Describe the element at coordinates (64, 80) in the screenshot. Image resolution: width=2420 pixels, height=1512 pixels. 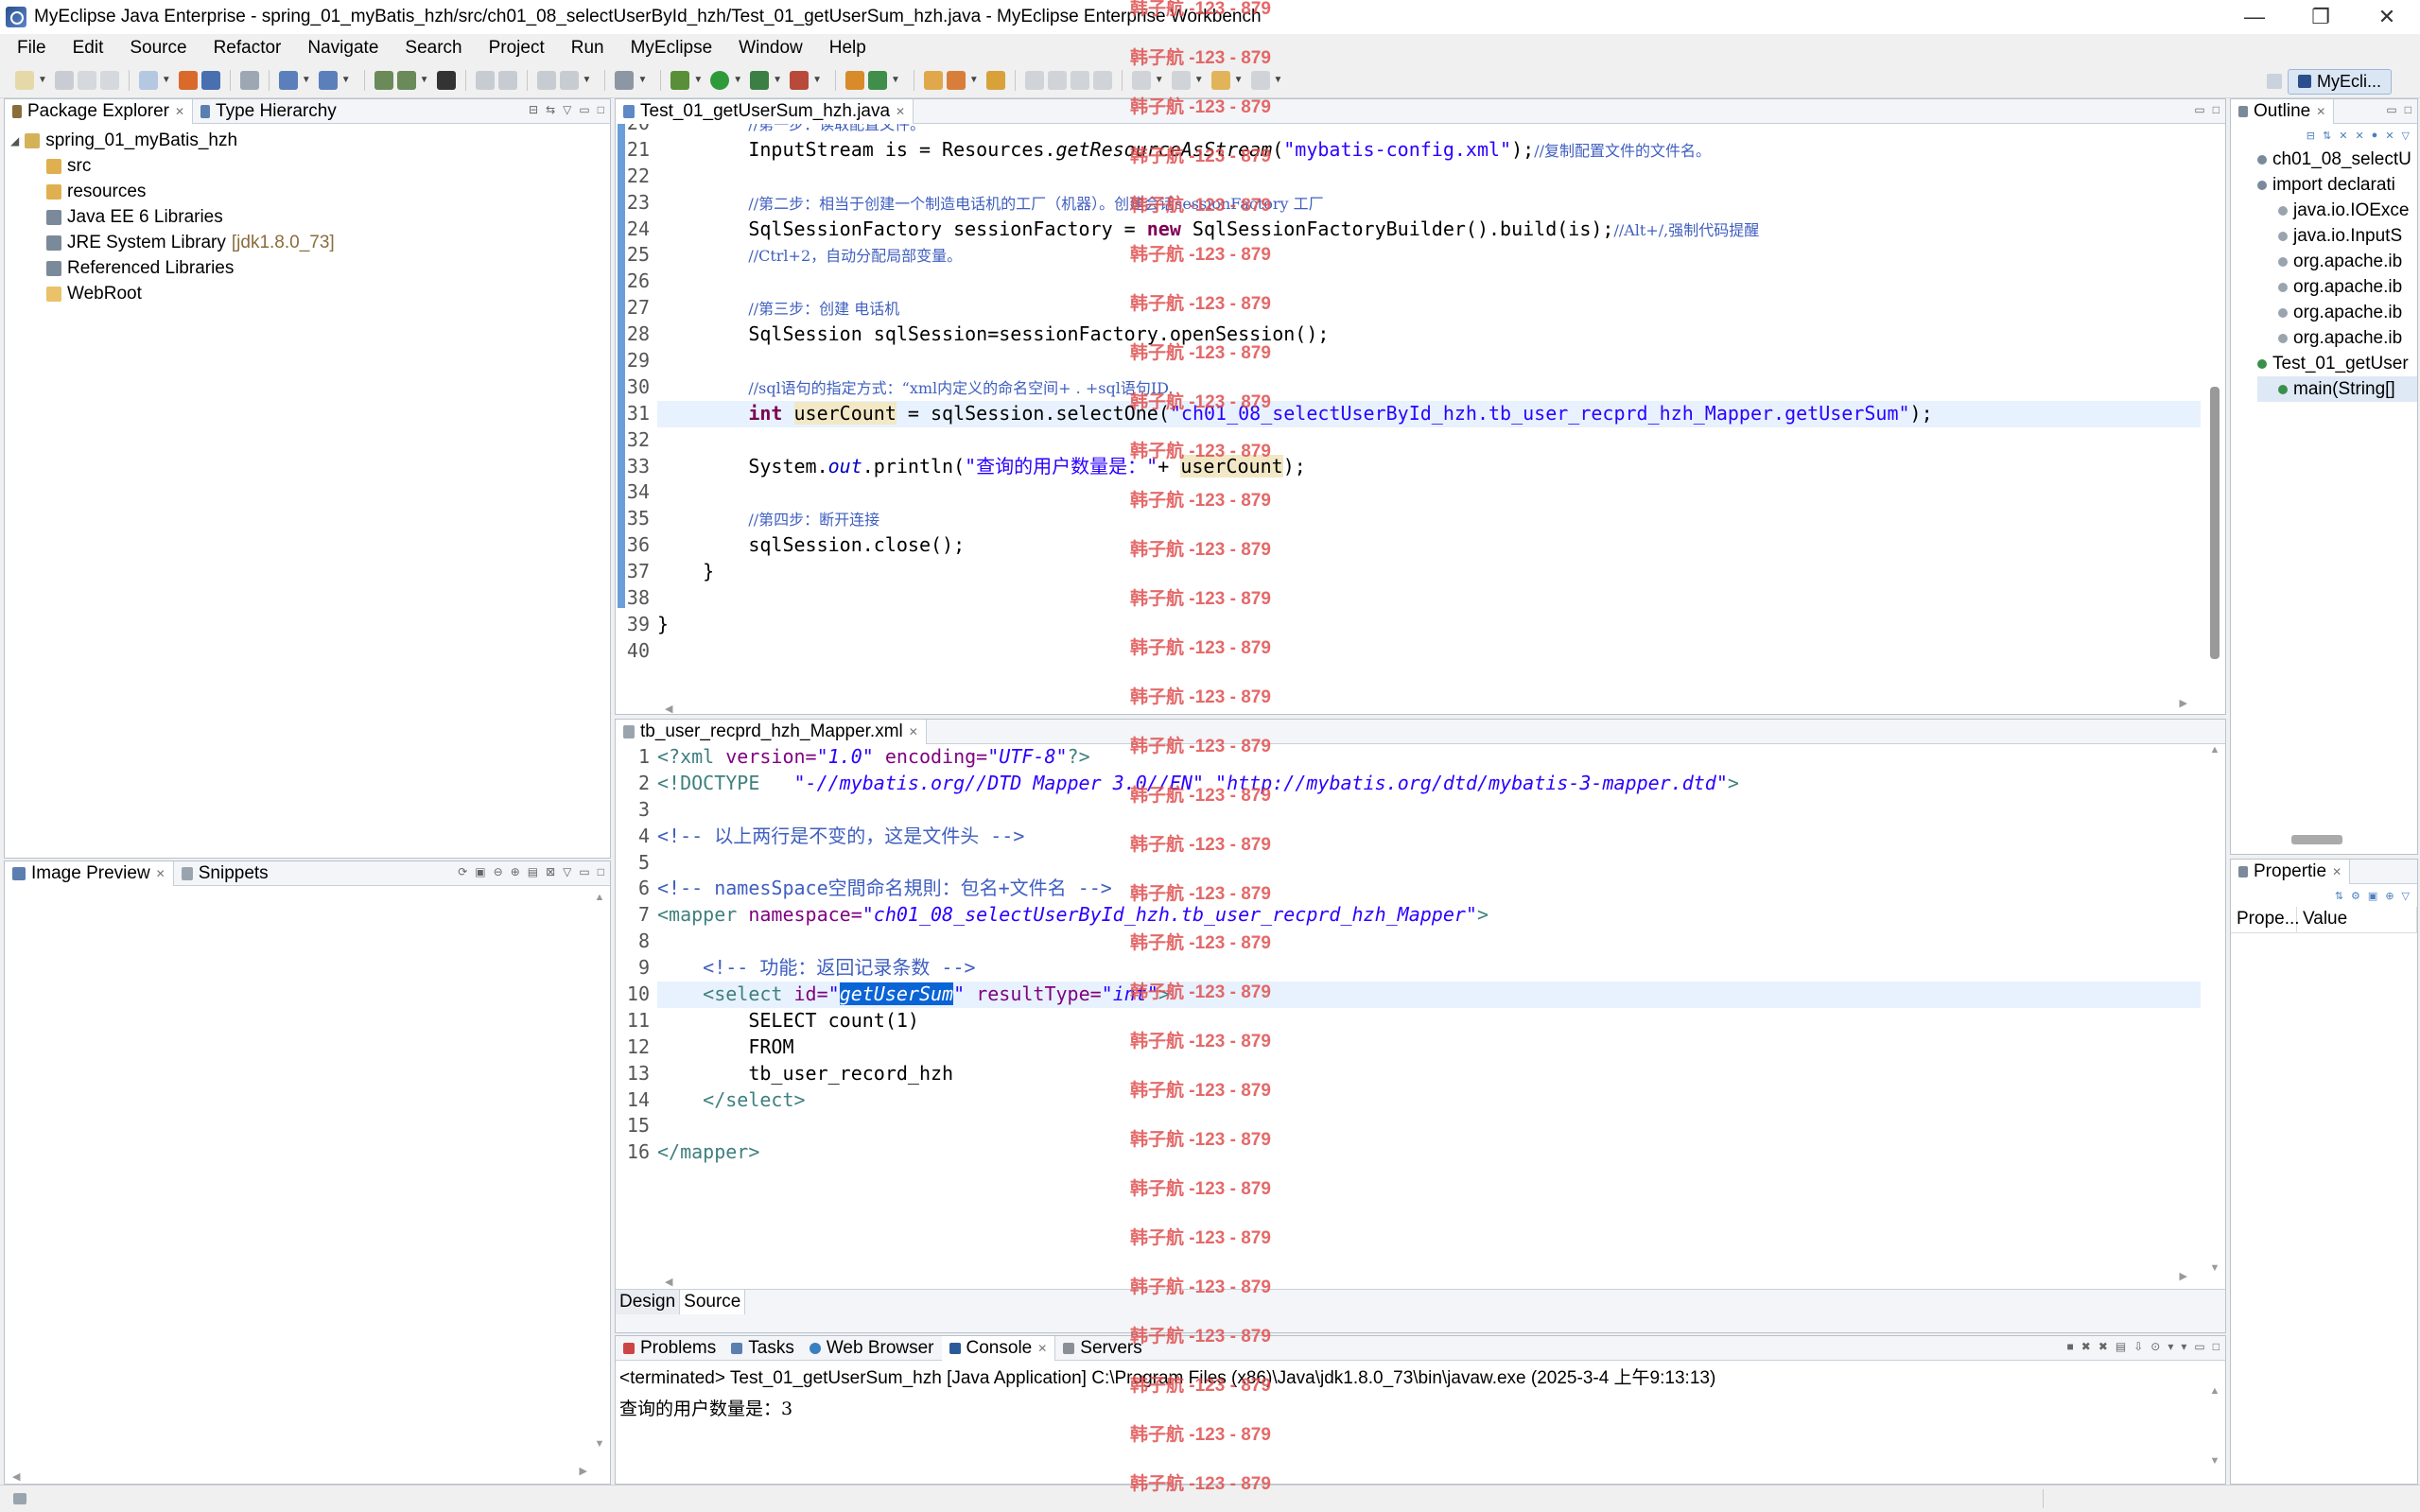
I see `save-icon` at that location.